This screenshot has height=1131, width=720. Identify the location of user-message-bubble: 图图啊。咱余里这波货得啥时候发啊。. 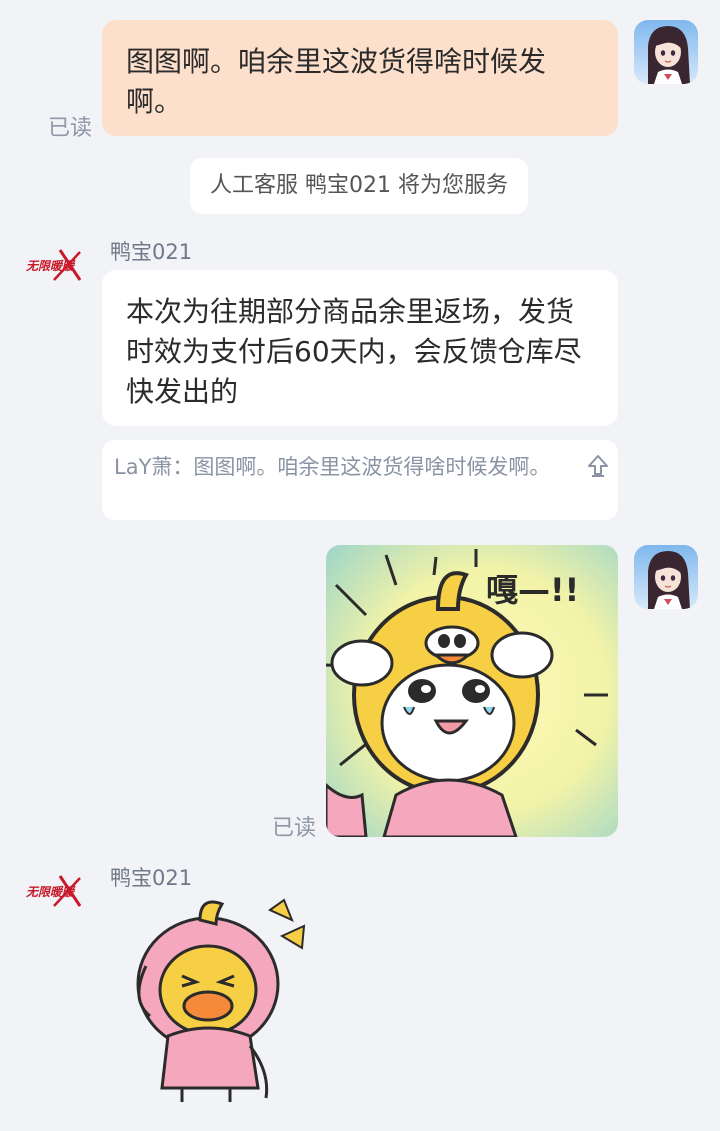
(360, 78).